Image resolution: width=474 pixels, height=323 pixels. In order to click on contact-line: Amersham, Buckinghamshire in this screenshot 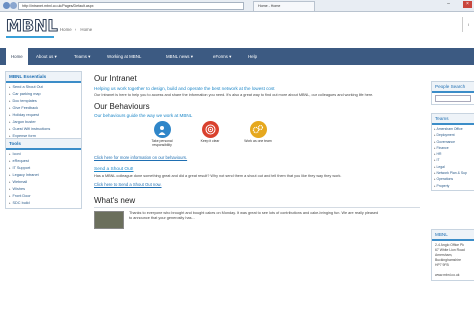, I will do `click(448, 257)`.